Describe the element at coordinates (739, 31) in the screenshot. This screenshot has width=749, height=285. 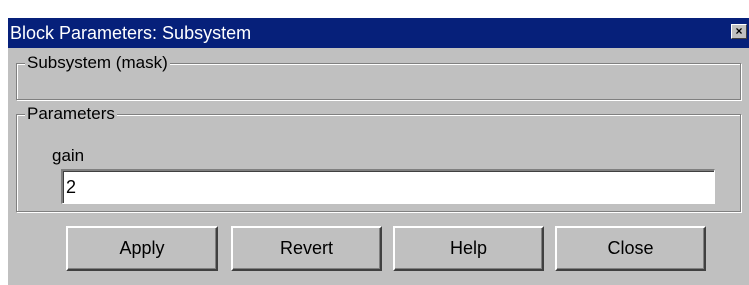
I see `close-icon: ×` at that location.